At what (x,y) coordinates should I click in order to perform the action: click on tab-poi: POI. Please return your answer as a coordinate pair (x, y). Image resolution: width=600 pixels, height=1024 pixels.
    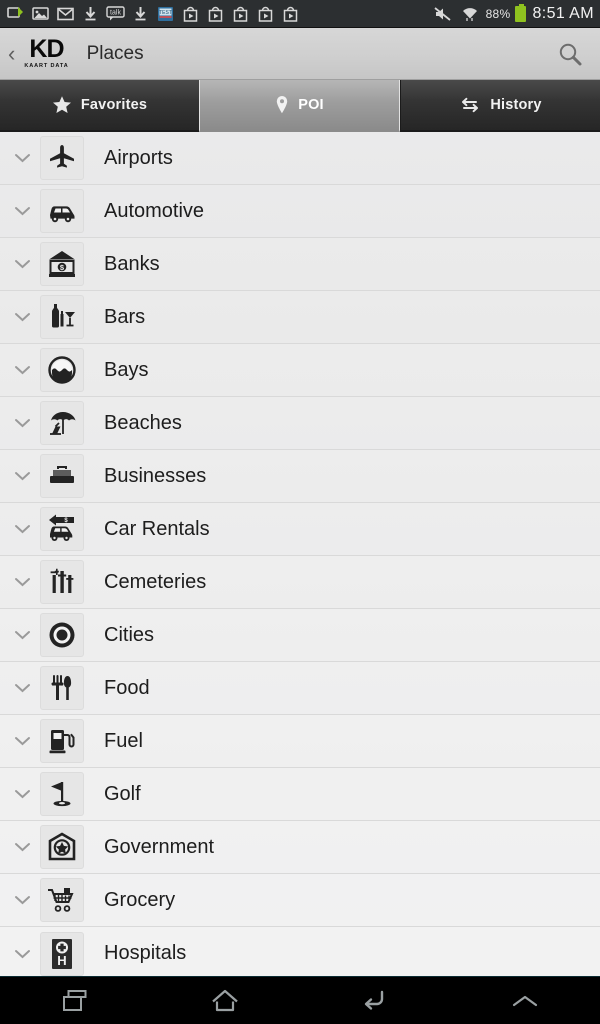
    Looking at the image, I should click on (299, 106).